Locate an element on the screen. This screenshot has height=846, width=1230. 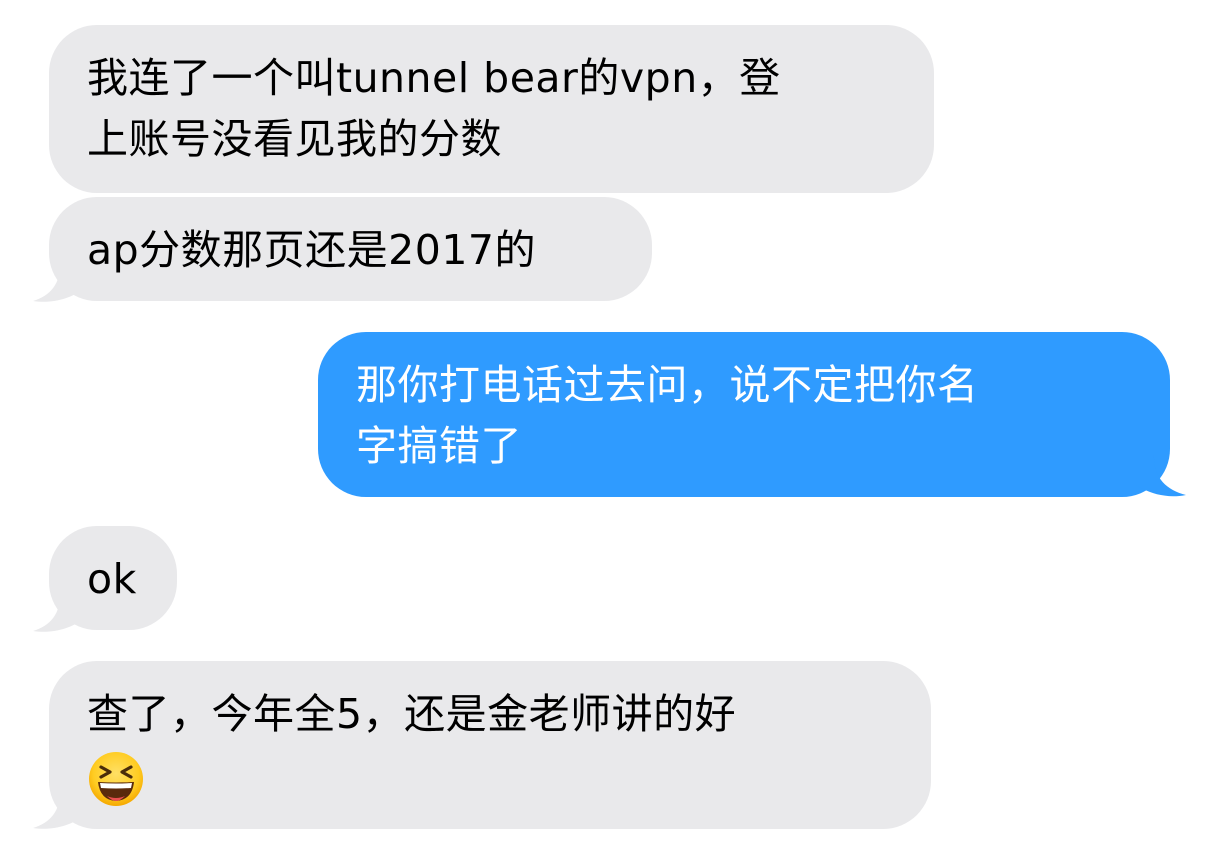
message-text: ap分数那页还是2017的 is located at coordinates (311, 250).